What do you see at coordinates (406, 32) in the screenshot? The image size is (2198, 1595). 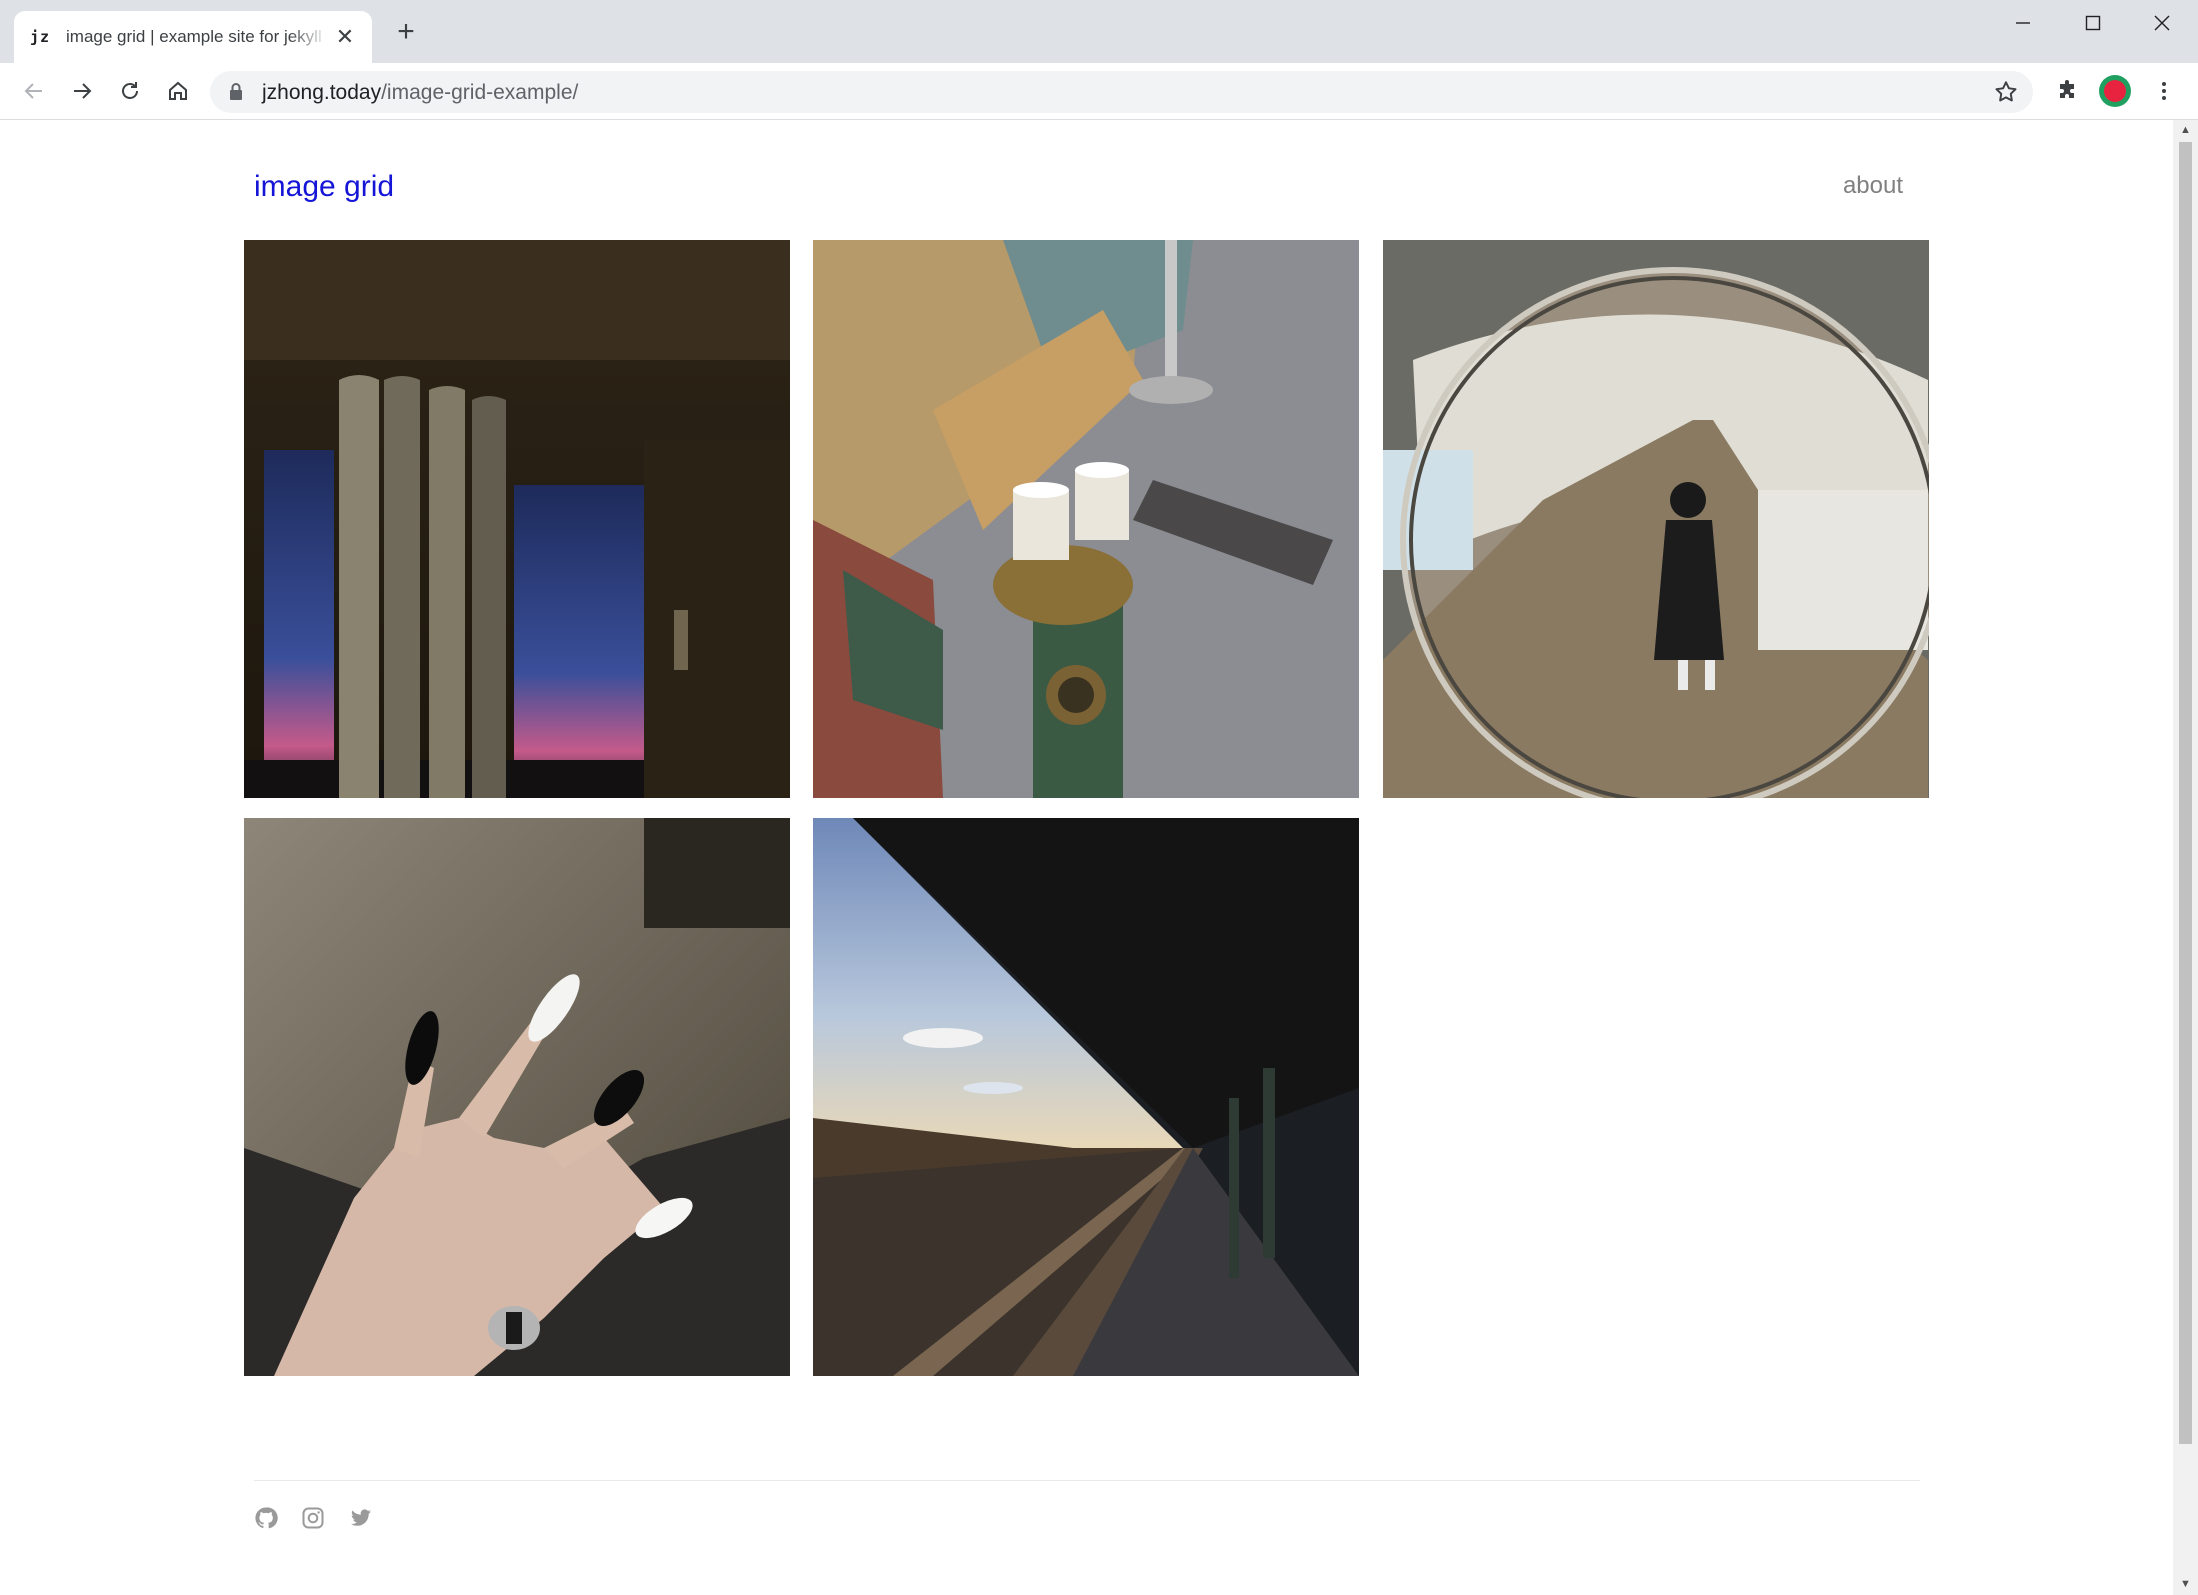 I see `new-tab-button: +` at bounding box center [406, 32].